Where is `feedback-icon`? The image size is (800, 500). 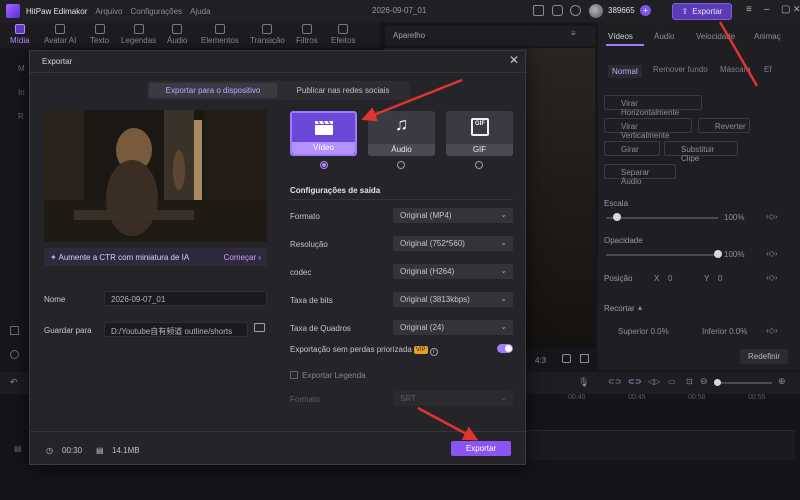 feedback-icon is located at coordinates (557, 10).